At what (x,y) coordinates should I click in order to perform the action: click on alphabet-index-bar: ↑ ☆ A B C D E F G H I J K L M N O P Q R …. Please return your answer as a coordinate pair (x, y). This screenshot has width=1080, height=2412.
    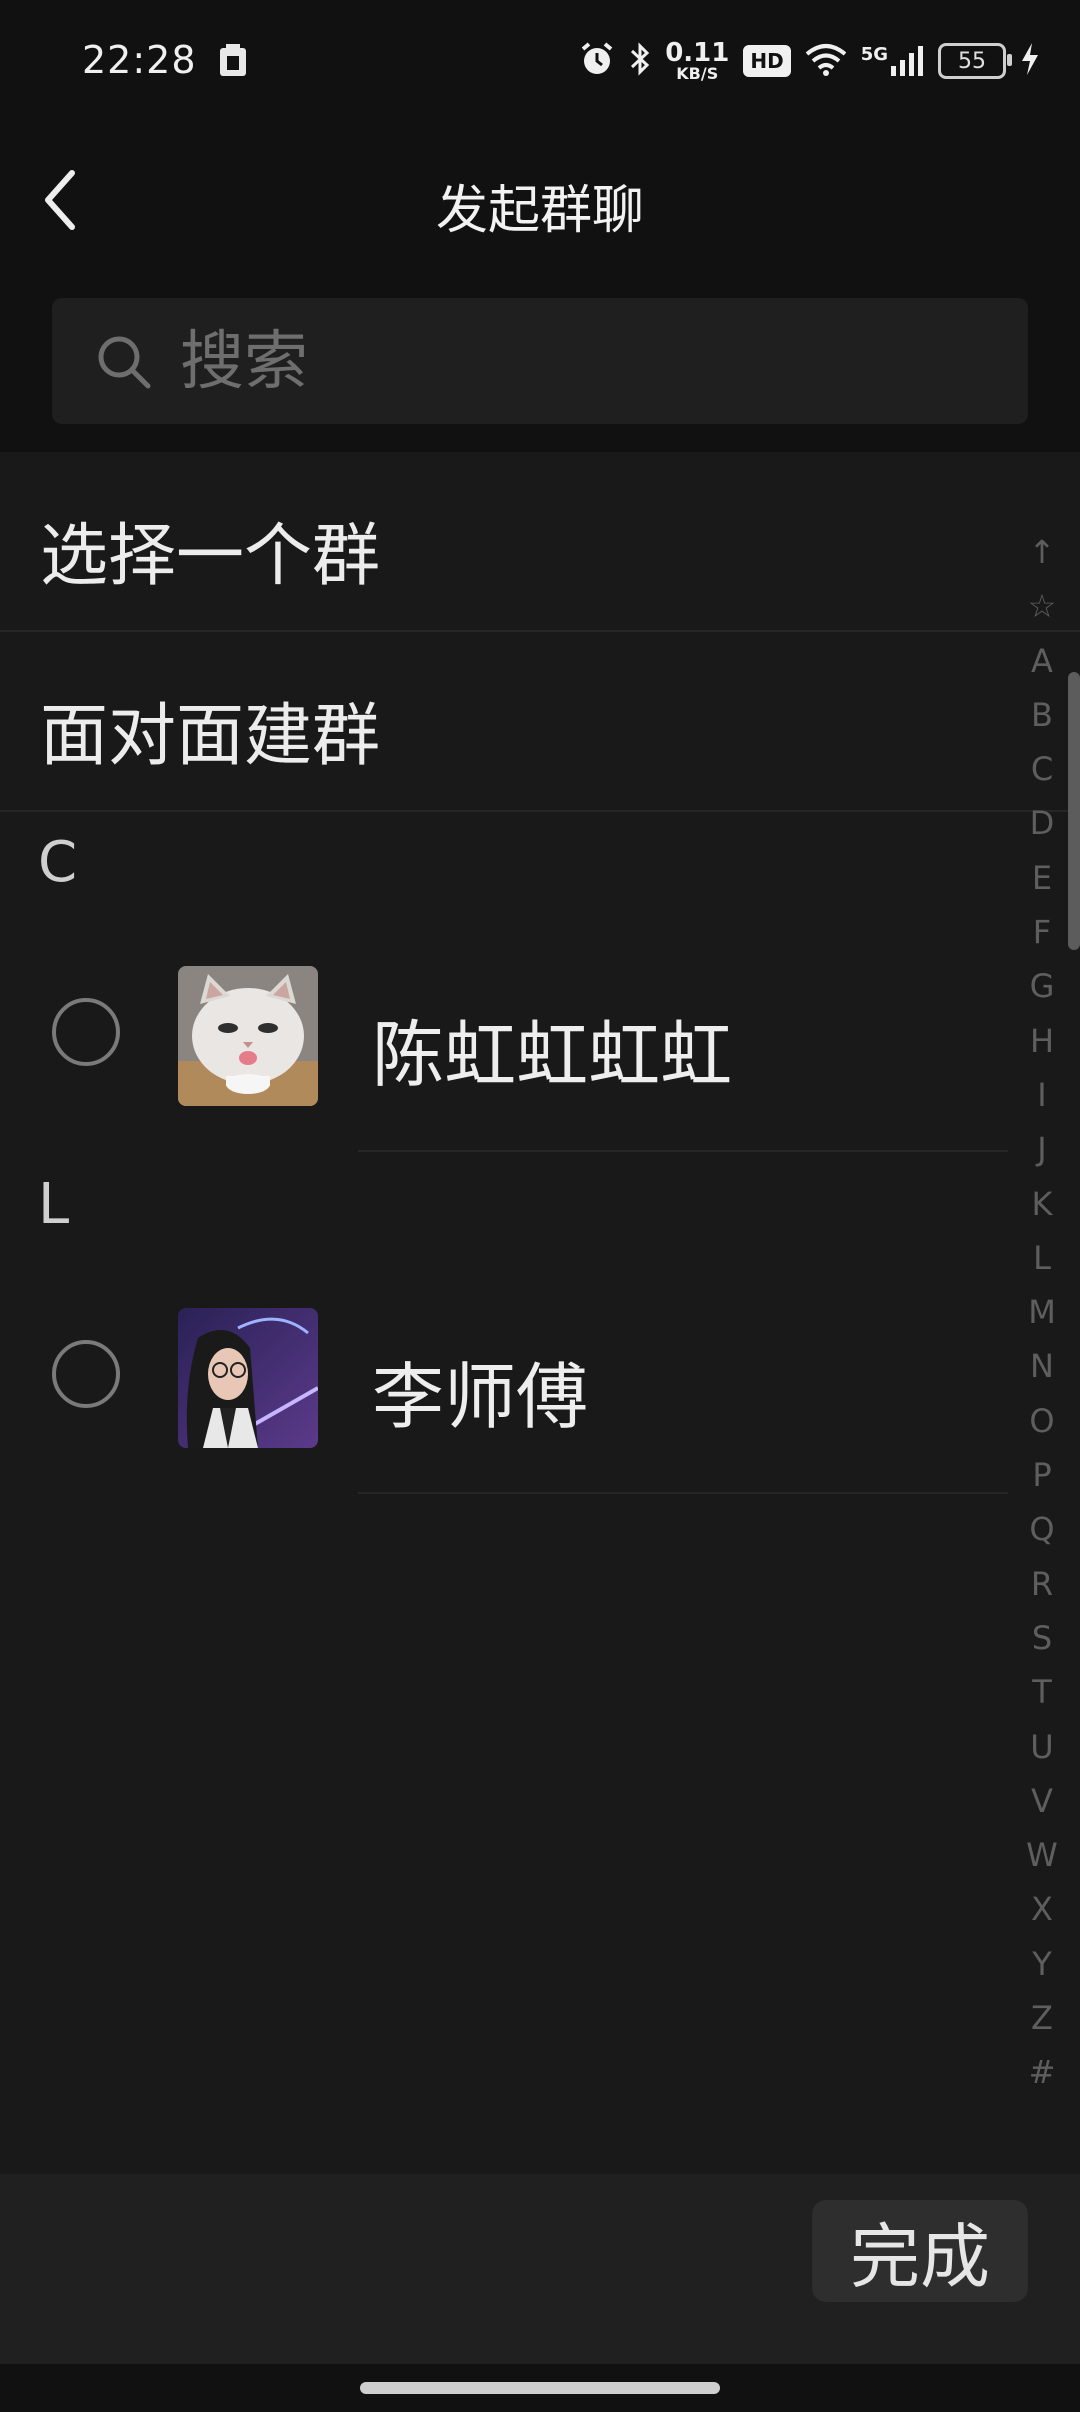
    Looking at the image, I should click on (1042, 1312).